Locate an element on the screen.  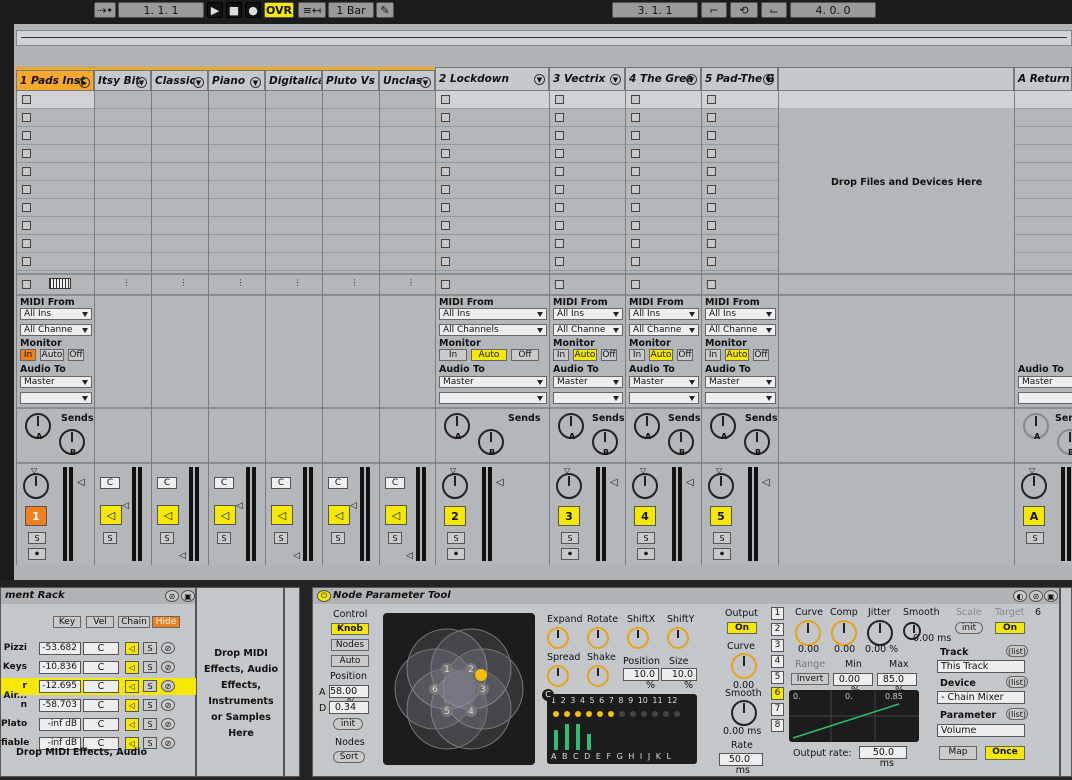
device-select: - Chain Mixer is located at coordinates (981, 697).